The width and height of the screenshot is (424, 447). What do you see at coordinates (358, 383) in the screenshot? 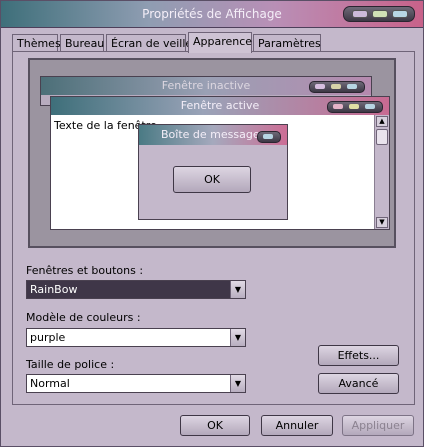
I see `advanced-button: Avancé` at bounding box center [358, 383].